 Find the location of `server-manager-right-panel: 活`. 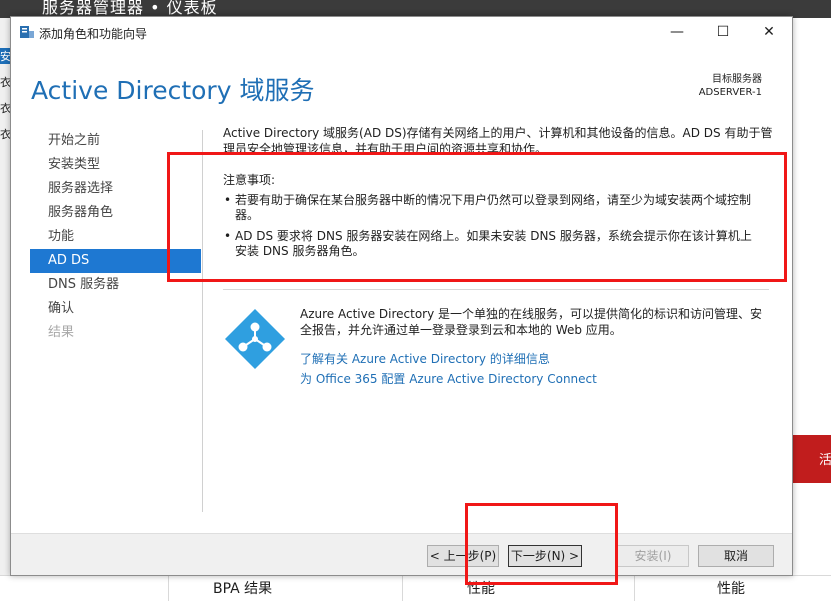

server-manager-right-panel: 活 is located at coordinates (812, 309).